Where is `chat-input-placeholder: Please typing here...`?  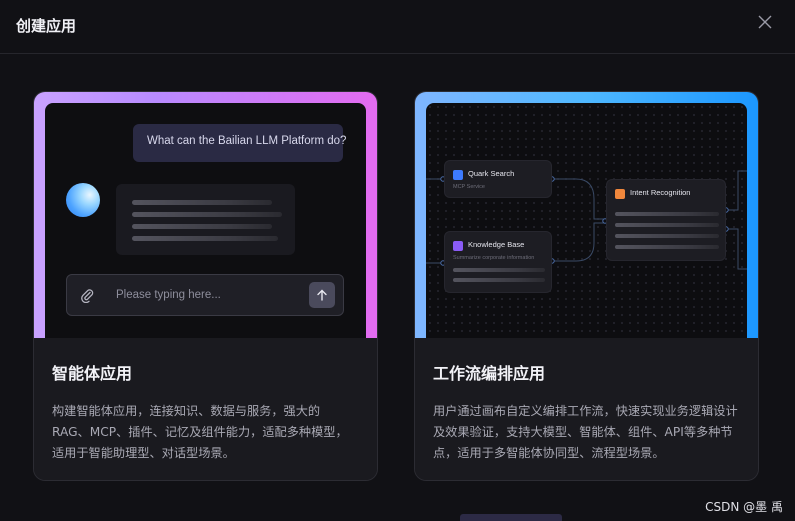 chat-input-placeholder: Please typing here... is located at coordinates (168, 295).